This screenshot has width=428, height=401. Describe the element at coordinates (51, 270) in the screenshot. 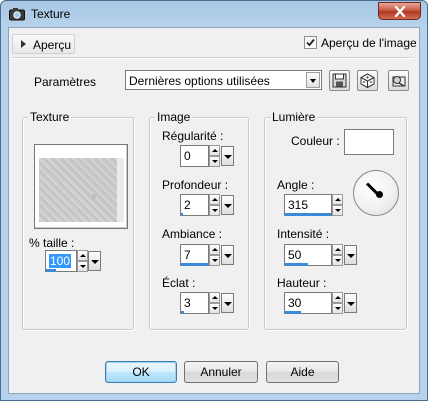

I see `size-slider` at that location.